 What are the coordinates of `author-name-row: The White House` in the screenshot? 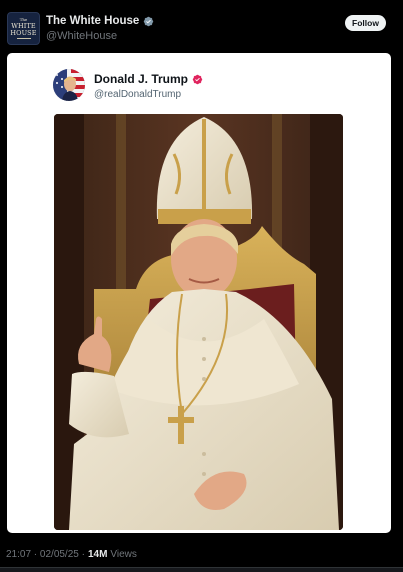 It's located at (100, 21).